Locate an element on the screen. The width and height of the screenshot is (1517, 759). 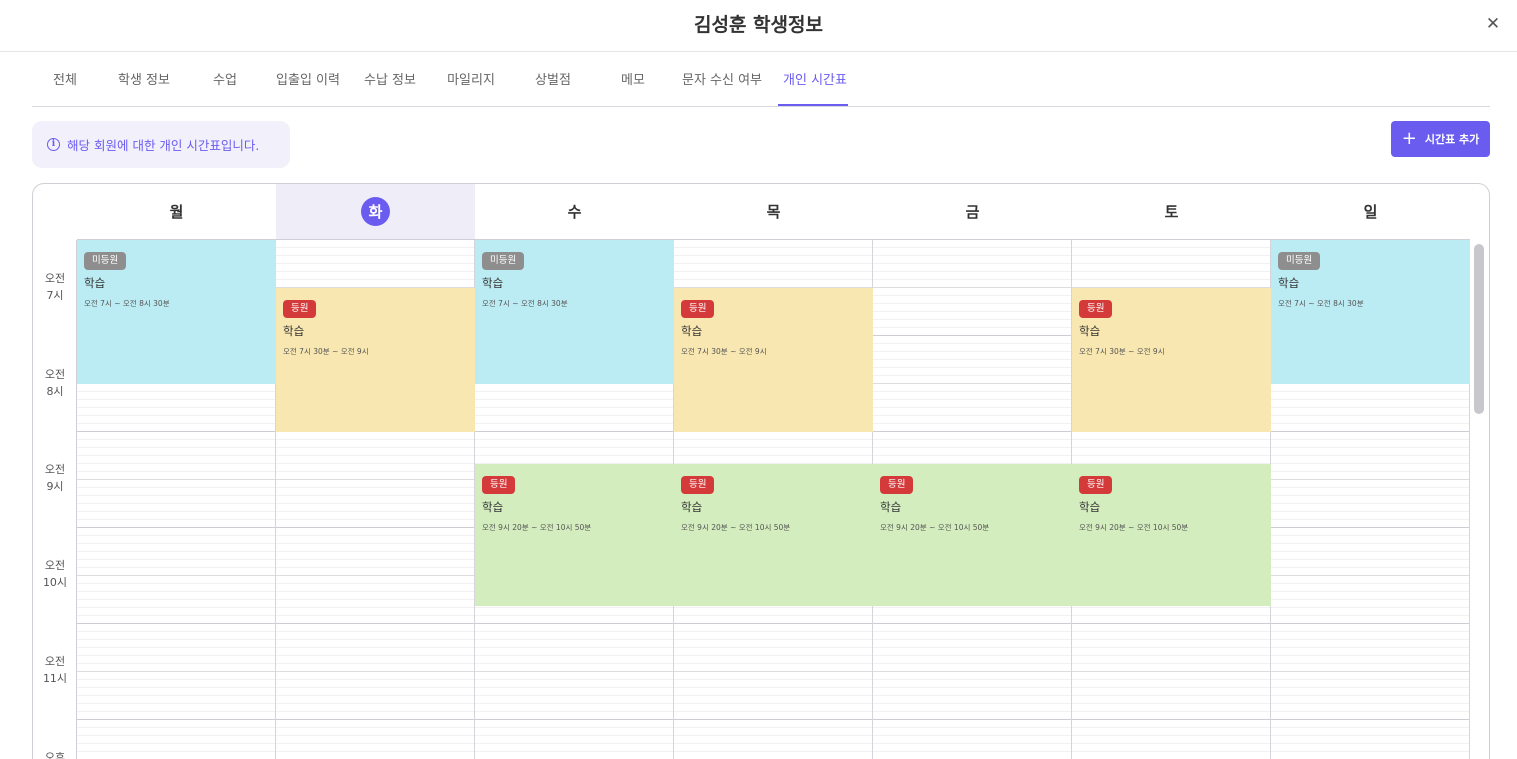
today-marker: 화 is located at coordinates (375, 211).